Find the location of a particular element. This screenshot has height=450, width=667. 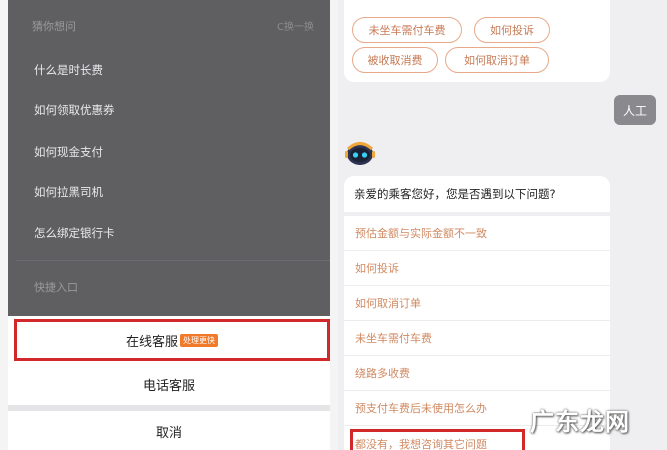

online-service-label: 在线客服 is located at coordinates (151, 342).